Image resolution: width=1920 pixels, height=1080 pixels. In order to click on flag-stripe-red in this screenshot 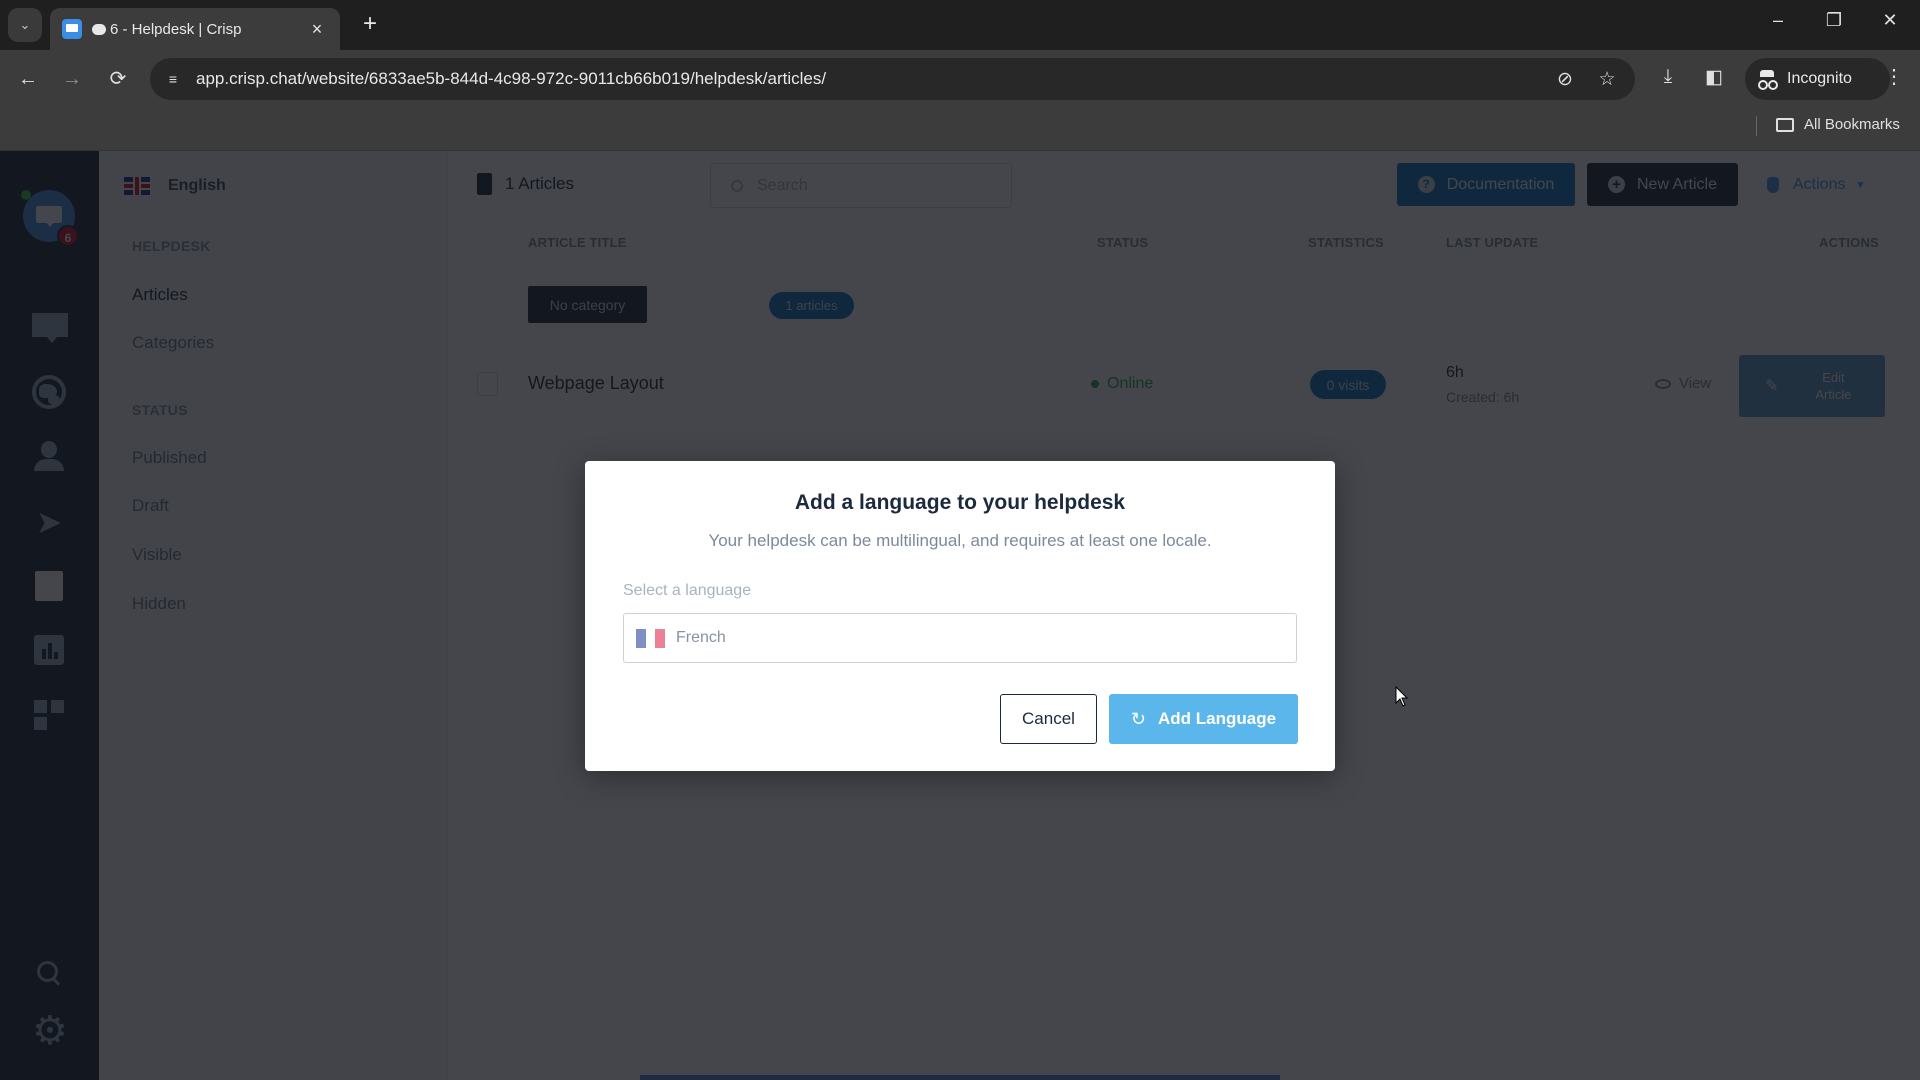, I will do `click(660, 638)`.